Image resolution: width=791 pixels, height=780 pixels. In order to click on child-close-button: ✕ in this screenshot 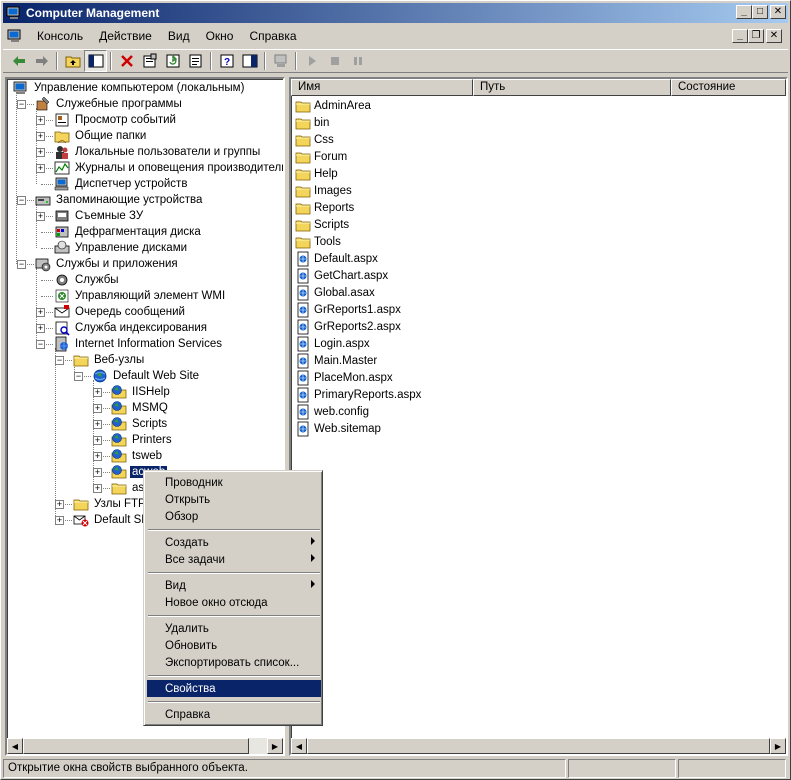, I will do `click(774, 36)`.